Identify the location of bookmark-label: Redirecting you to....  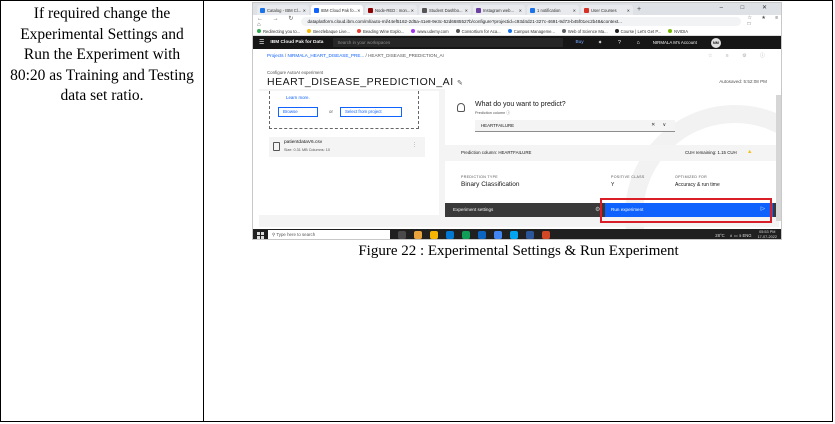
(282, 31).